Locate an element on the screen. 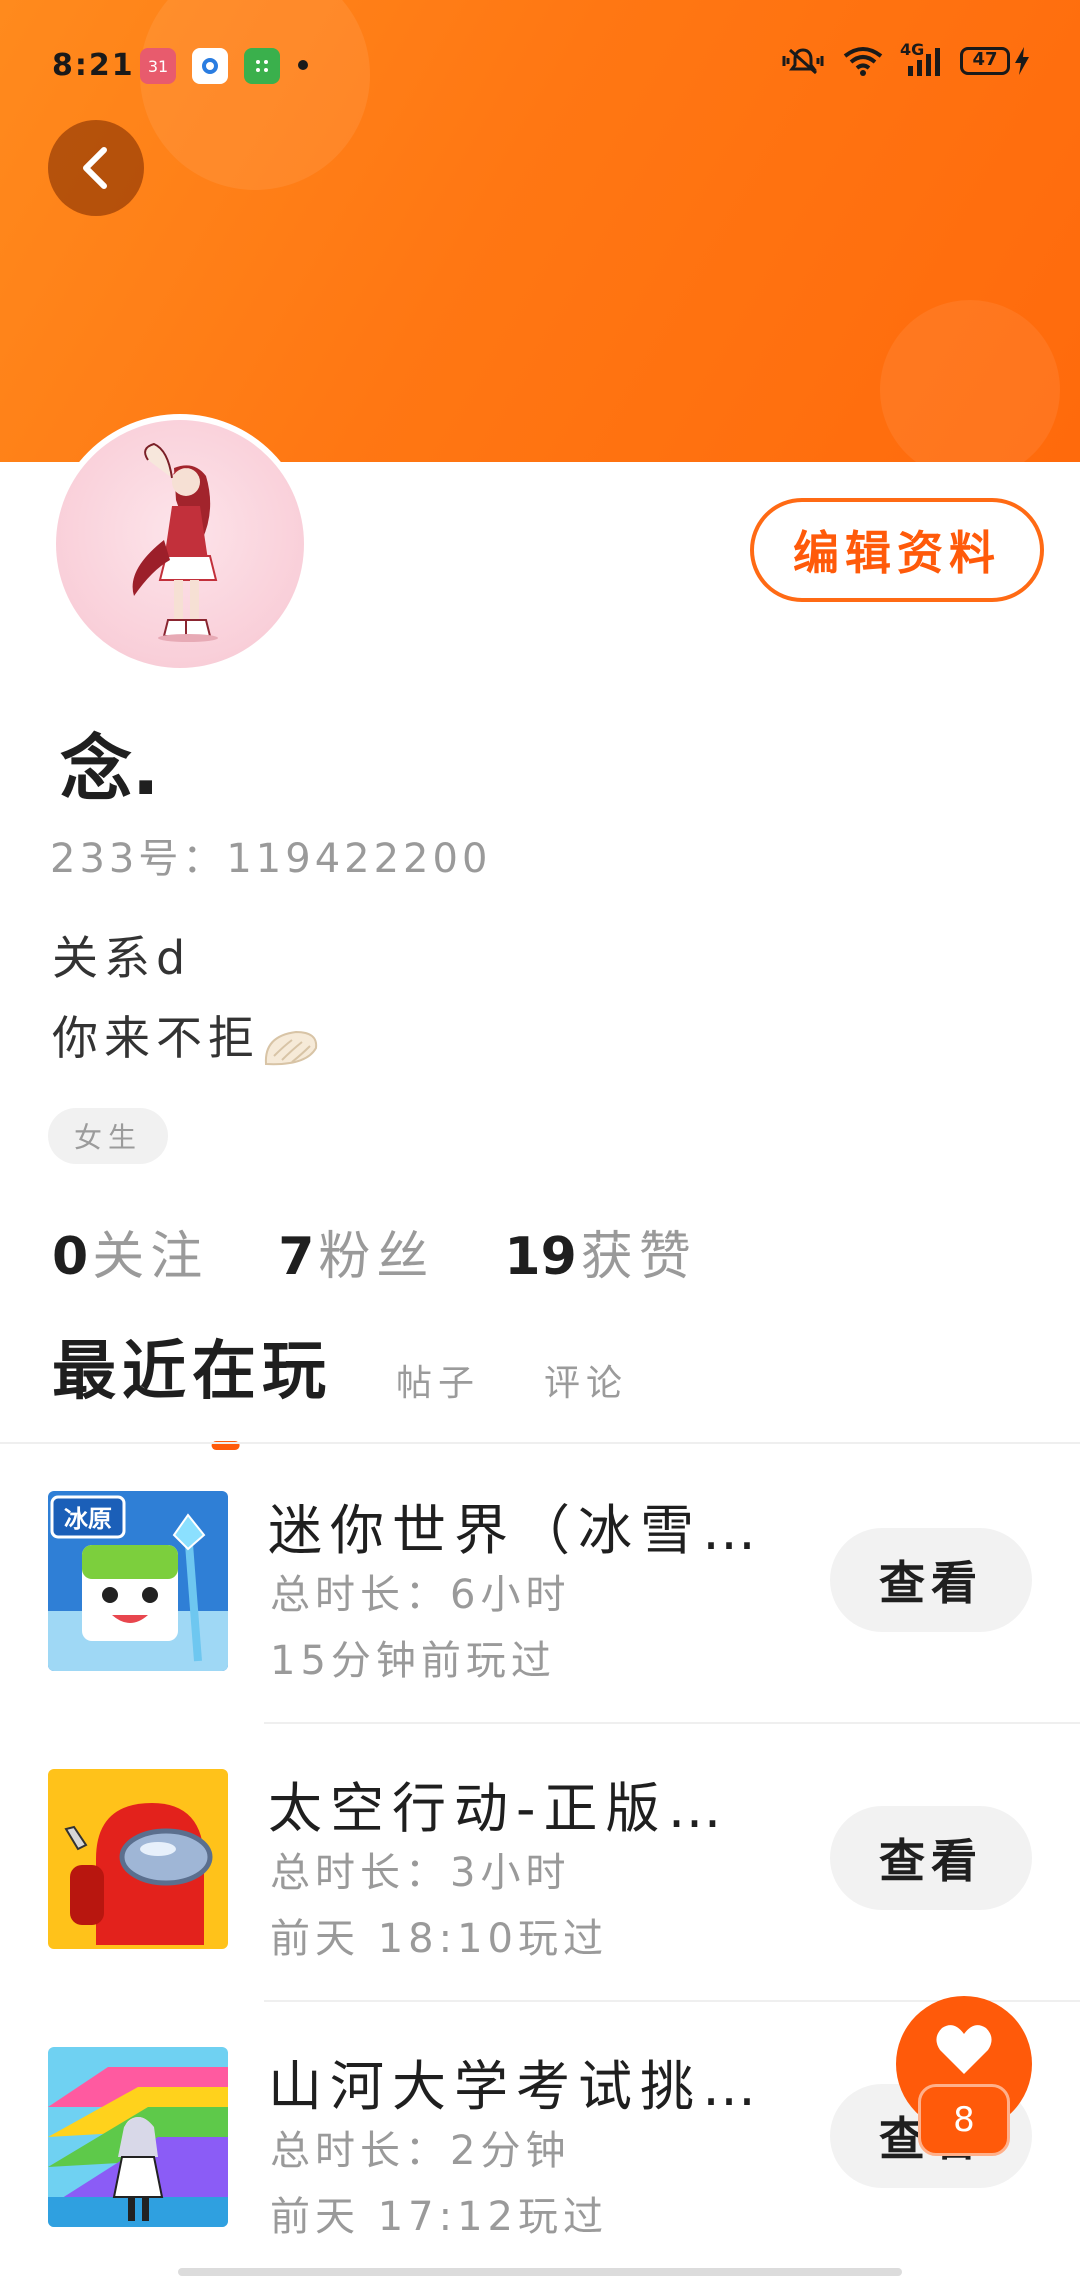  game-last-played: 前天 18:10玩过 is located at coordinates (439, 1939).